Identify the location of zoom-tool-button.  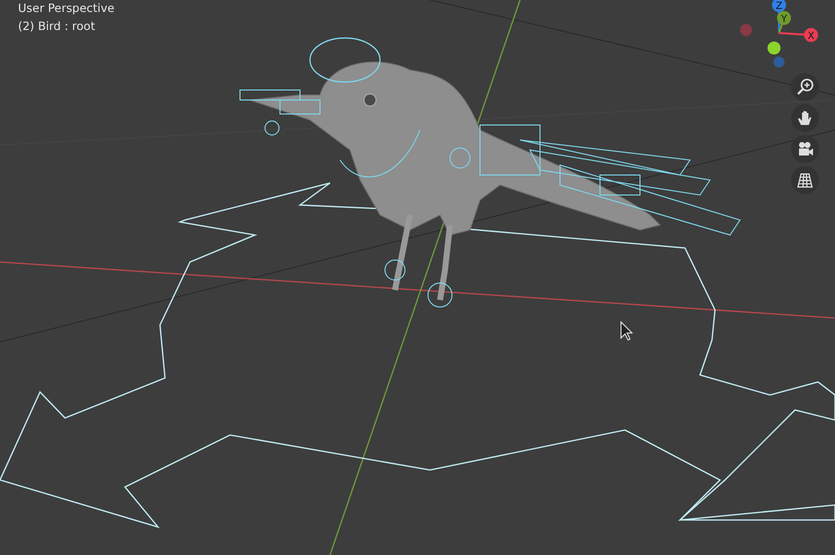
(805, 87).